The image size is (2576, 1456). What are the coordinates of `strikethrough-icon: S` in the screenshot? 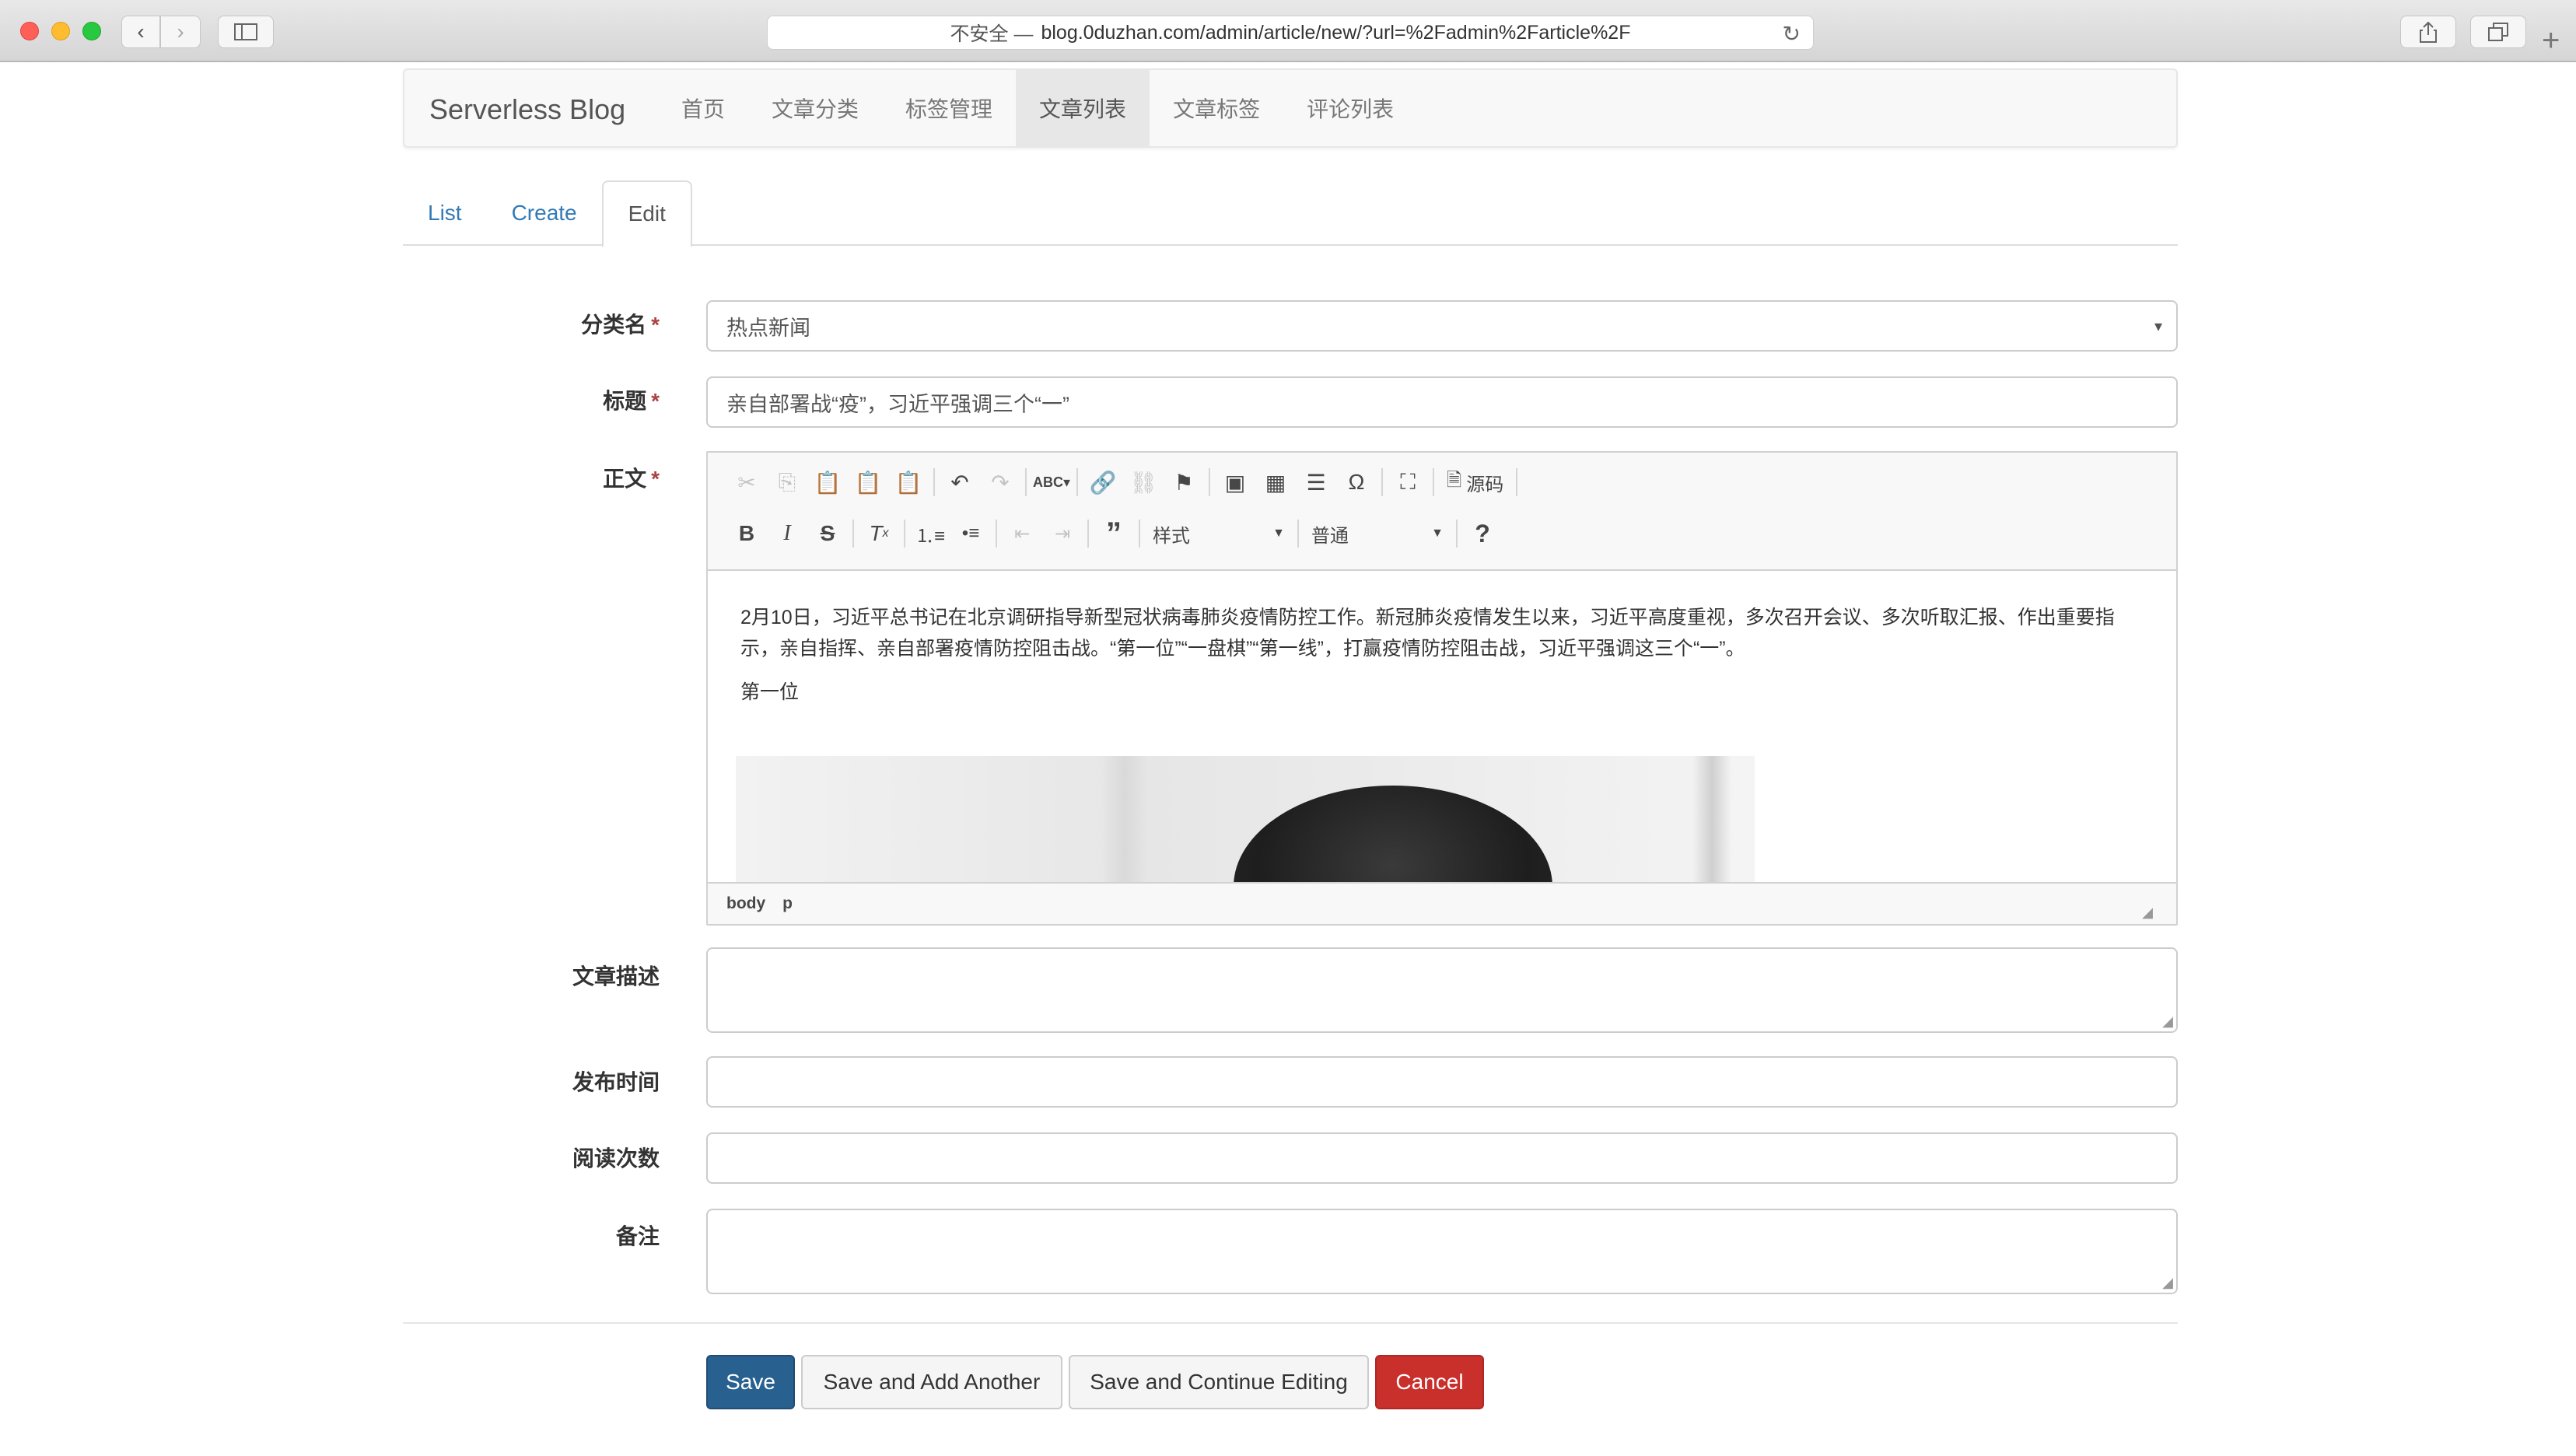 It's located at (828, 533).